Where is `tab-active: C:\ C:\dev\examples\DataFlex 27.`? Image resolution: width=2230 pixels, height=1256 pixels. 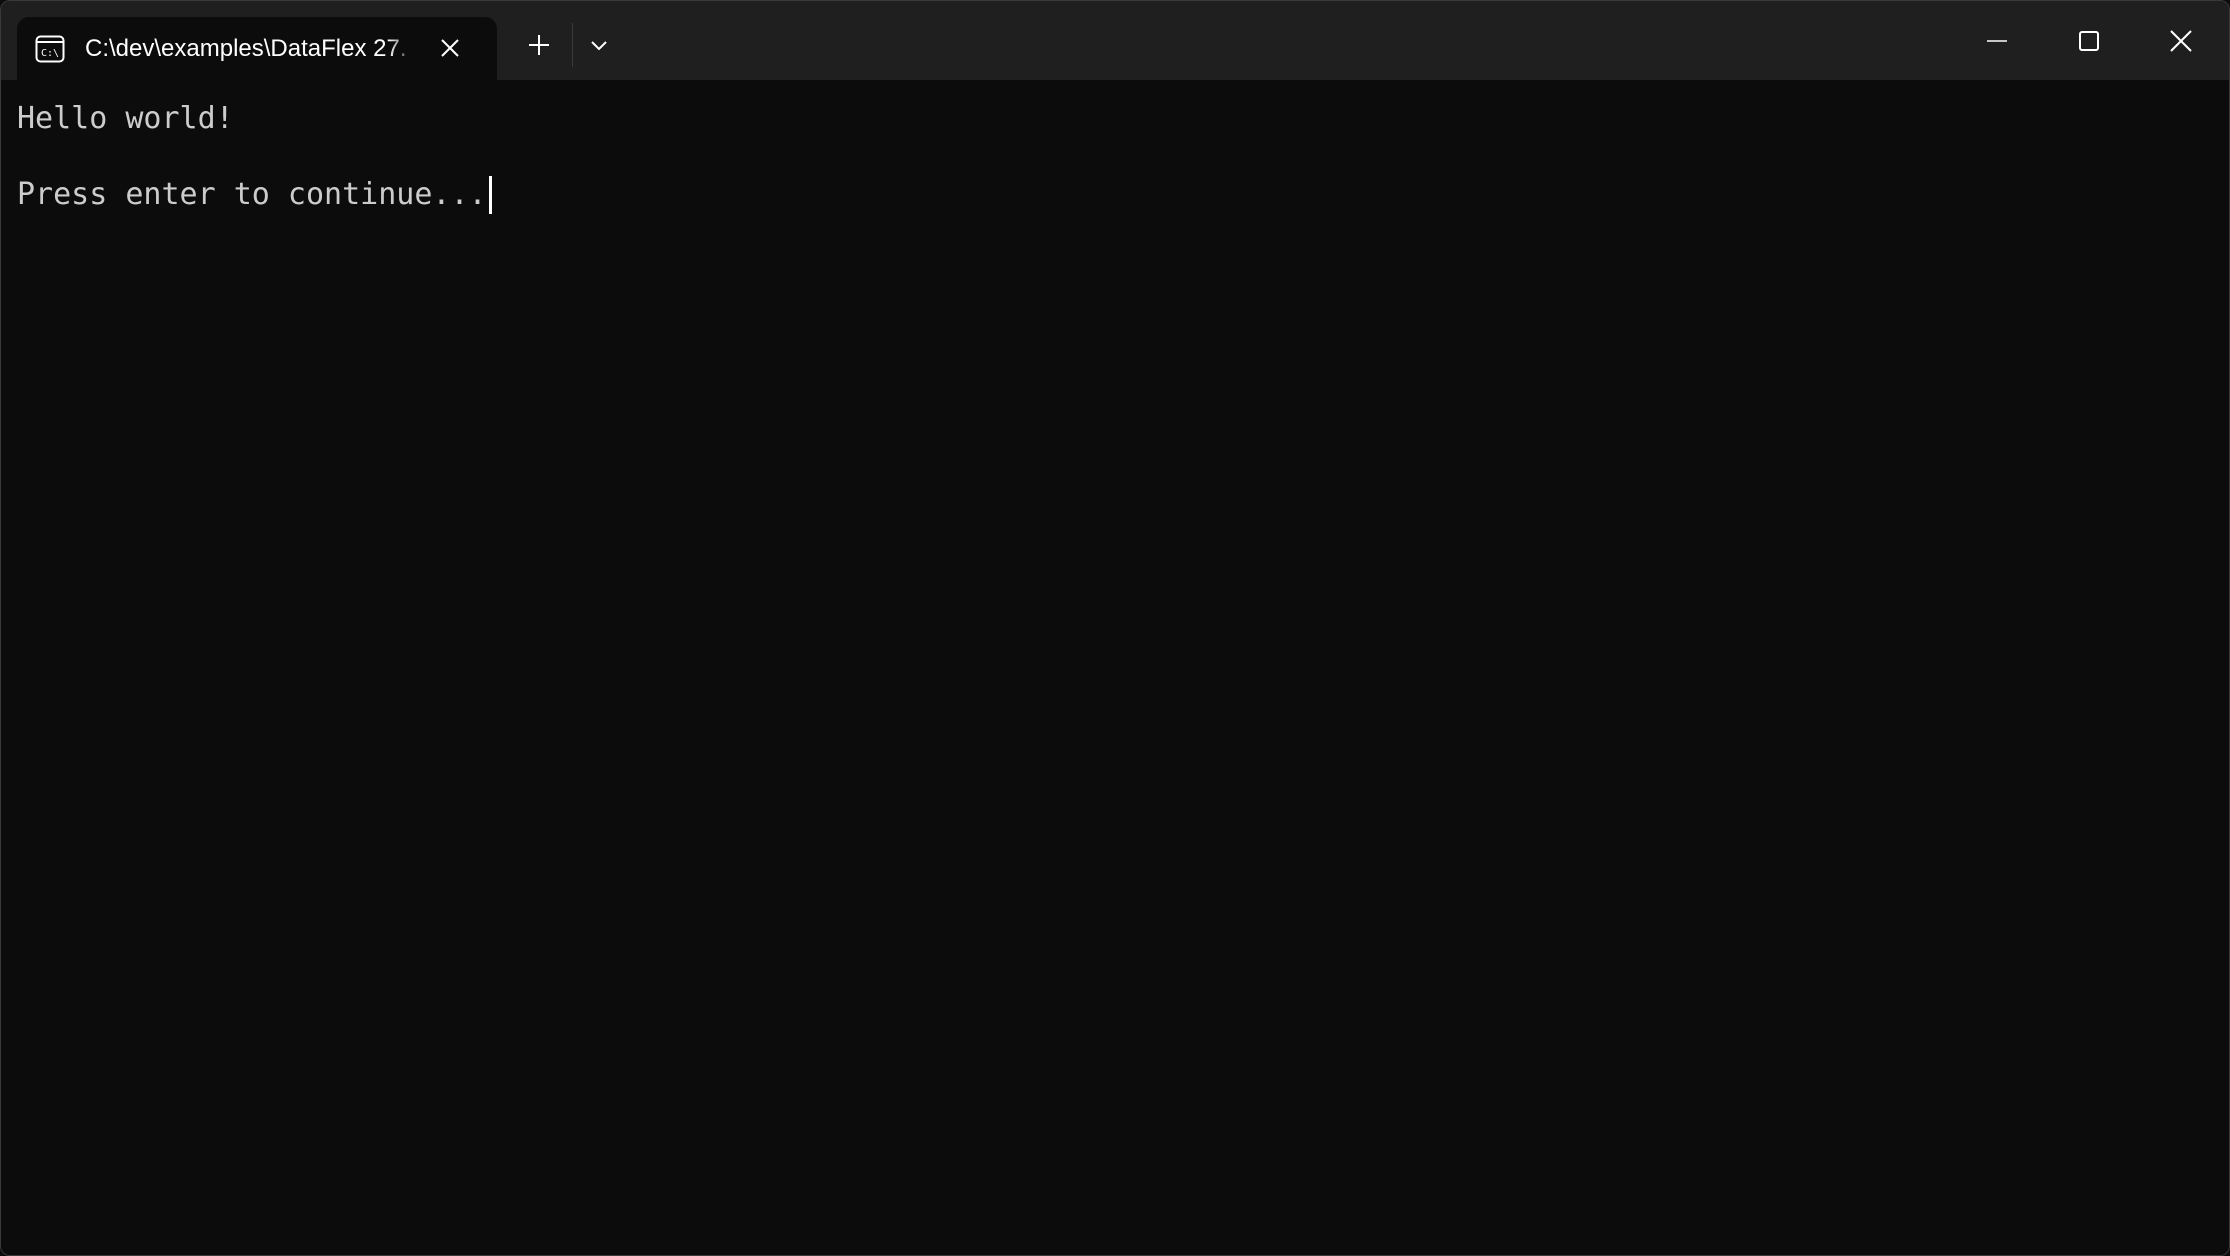 tab-active: C:\ C:\dev\examples\DataFlex 27. is located at coordinates (257, 48).